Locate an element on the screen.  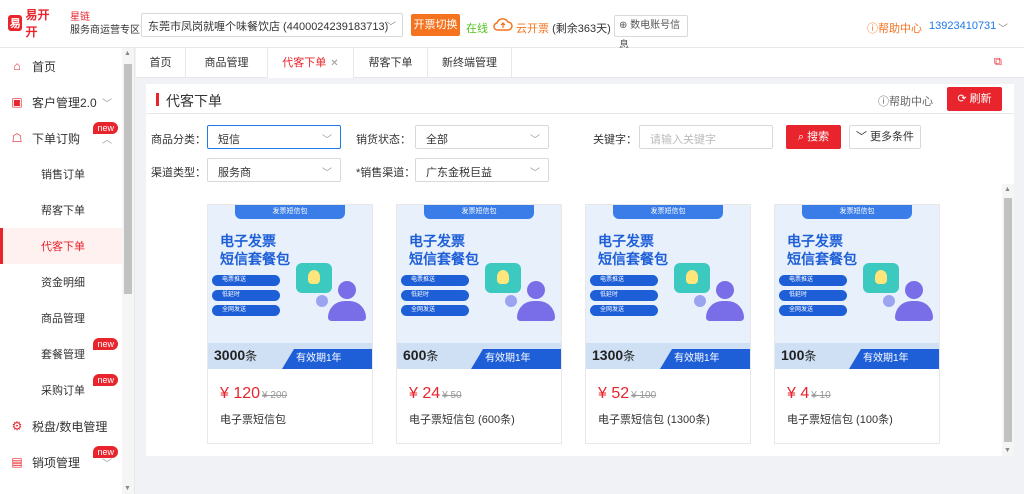
invoice-switch-button: 开票切换 is located at coordinates (435, 25).